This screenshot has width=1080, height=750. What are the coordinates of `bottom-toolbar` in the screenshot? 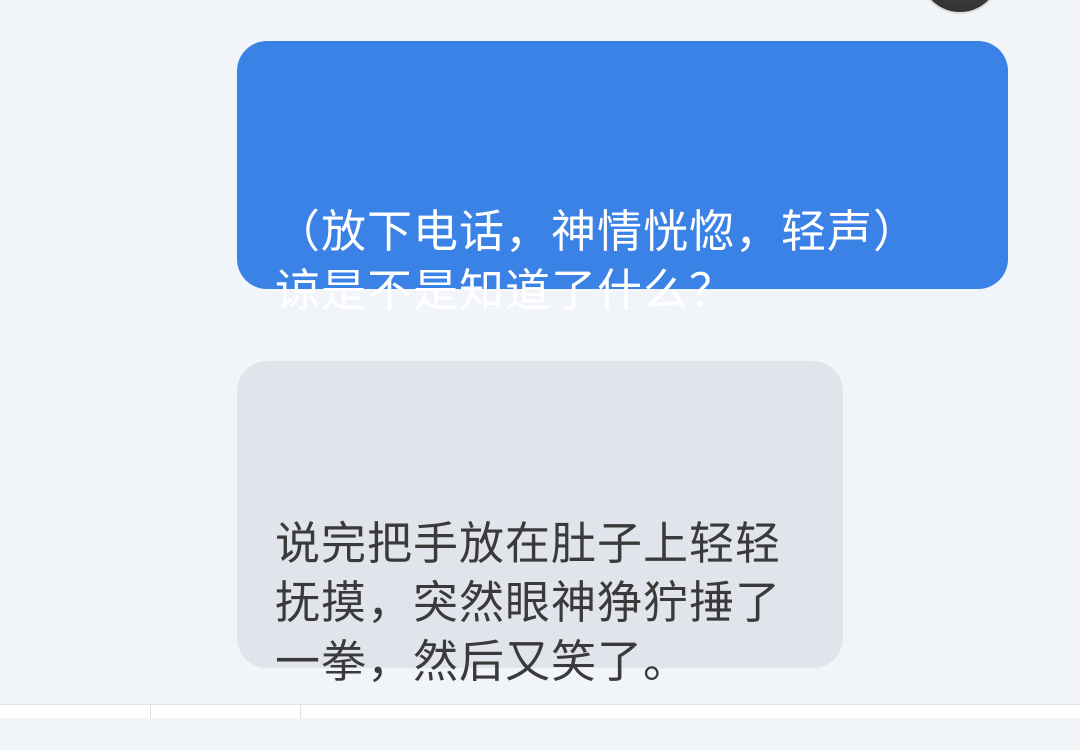 It's located at (540, 711).